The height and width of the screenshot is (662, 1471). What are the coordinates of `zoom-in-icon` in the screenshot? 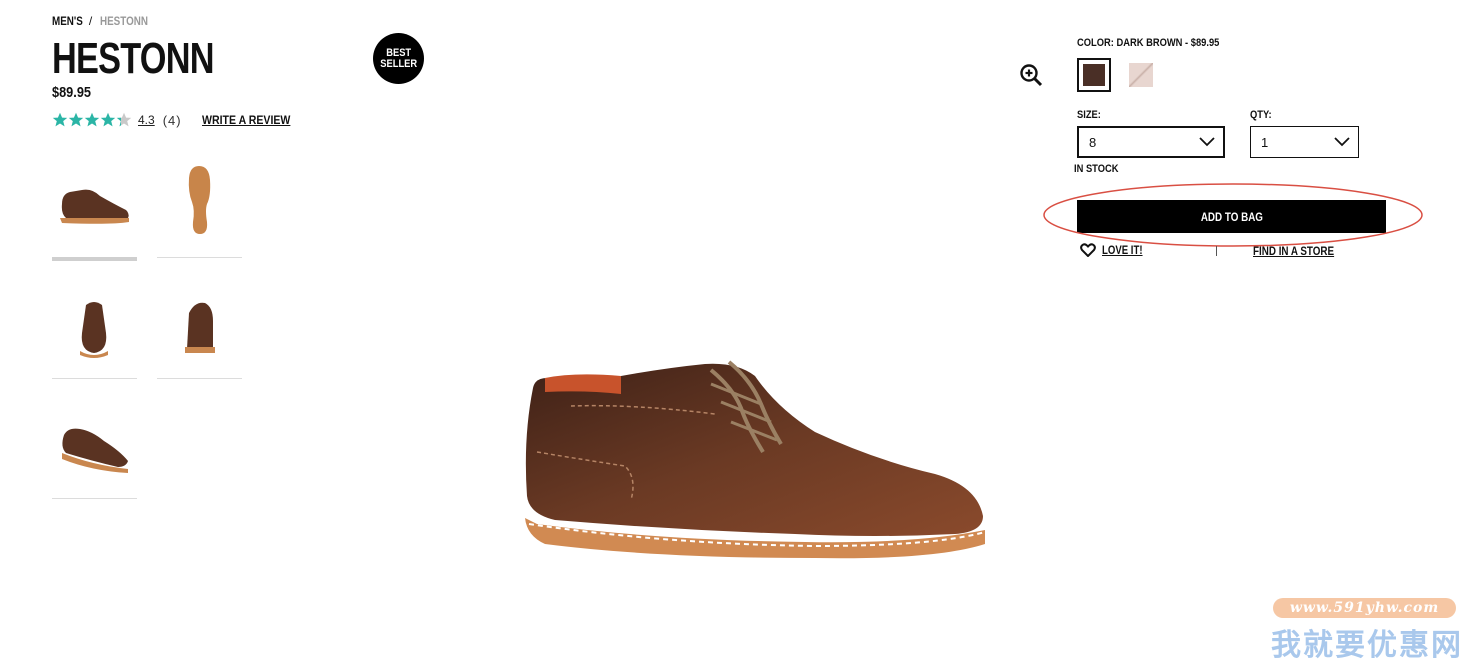 It's located at (1031, 75).